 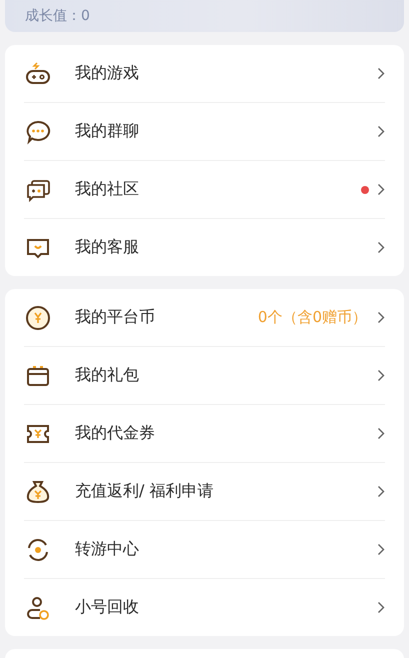 I want to click on menu-item: 我的平台币 0个（含0赠币）, so click(x=204, y=318).